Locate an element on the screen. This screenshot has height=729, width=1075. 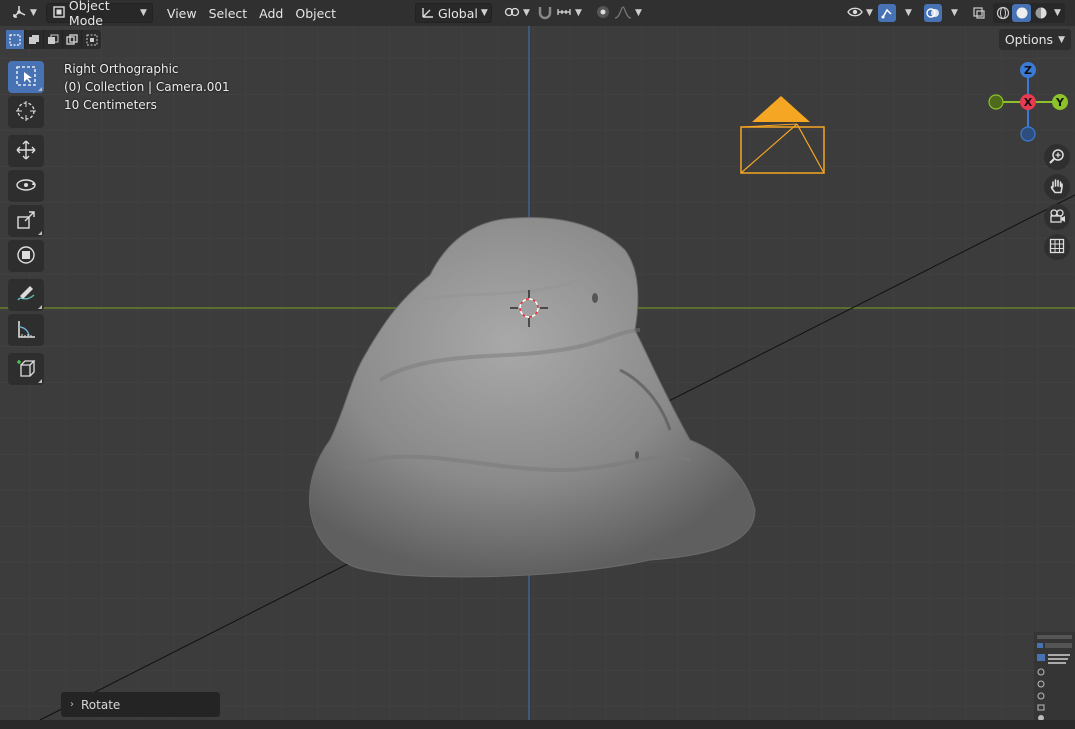
select-subtract-icon is located at coordinates (53, 39).